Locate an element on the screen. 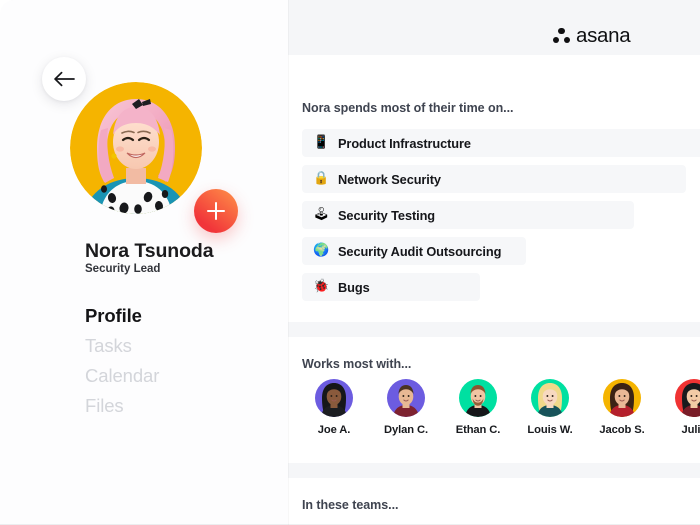 This screenshot has width=700, height=525. back-arrow-icon is located at coordinates (64, 79).